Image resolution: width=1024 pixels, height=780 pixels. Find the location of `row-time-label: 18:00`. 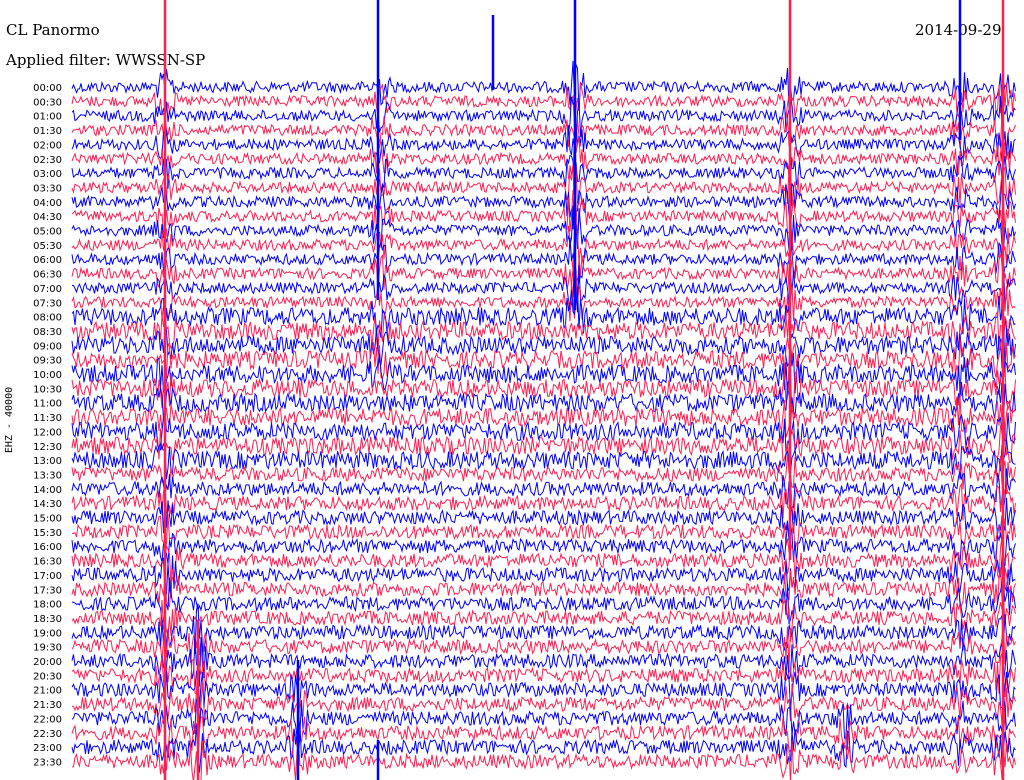

row-time-label: 18:00 is located at coordinates (47, 605).